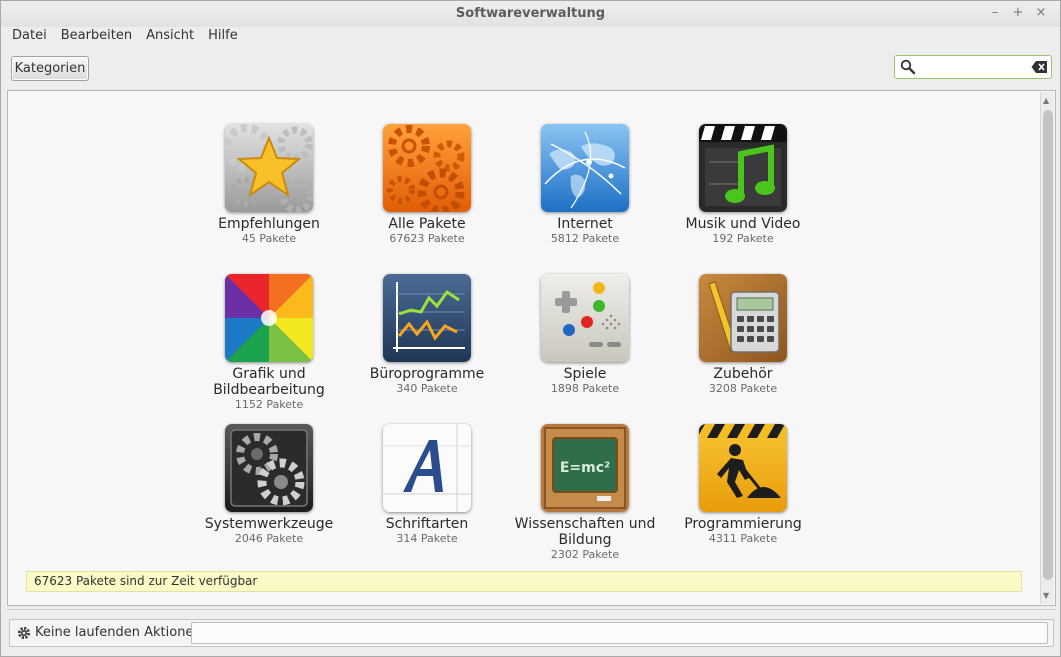  I want to click on category-name: Spiele, so click(585, 374).